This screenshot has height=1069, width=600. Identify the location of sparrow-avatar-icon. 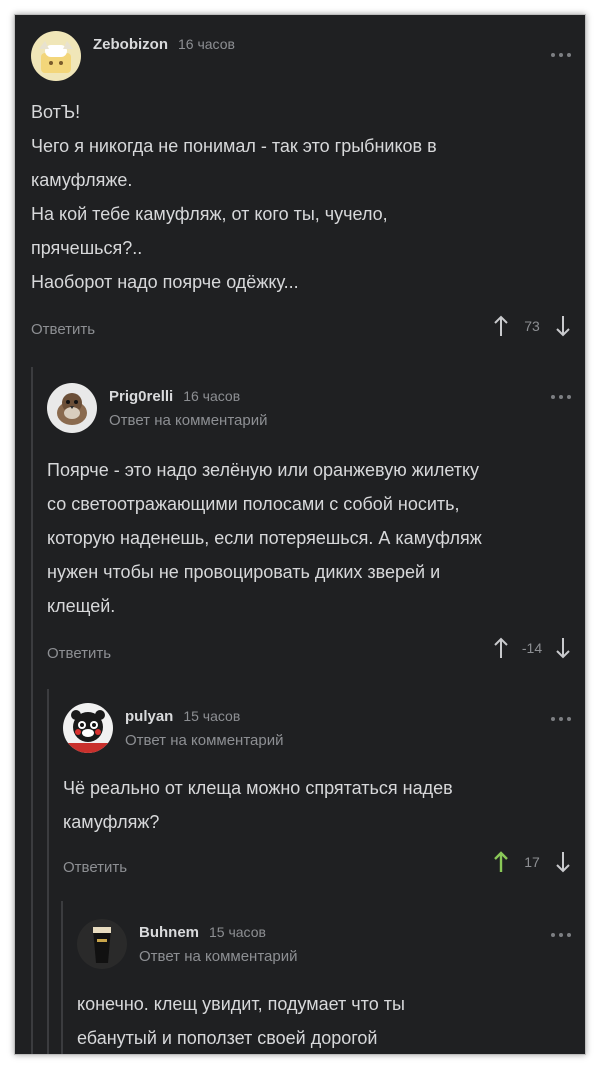
(72, 408).